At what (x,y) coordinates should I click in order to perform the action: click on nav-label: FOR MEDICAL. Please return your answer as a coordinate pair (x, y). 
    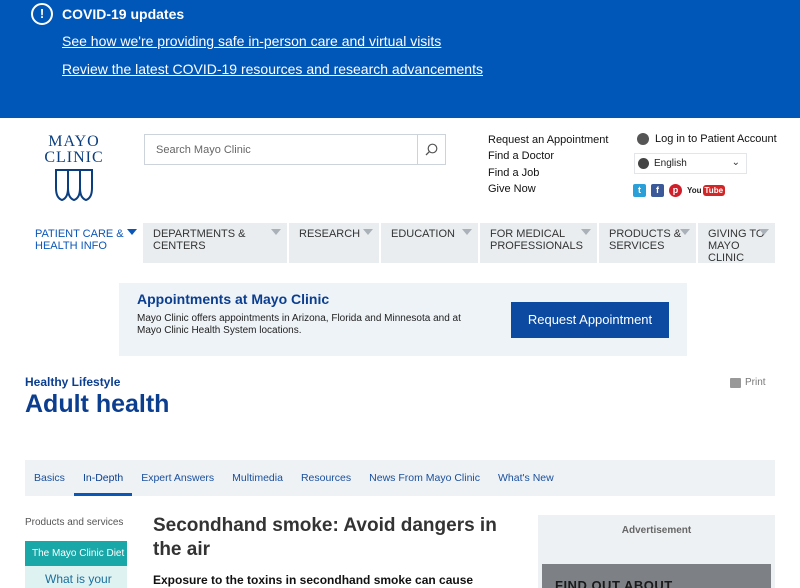
    Looking at the image, I should click on (528, 234).